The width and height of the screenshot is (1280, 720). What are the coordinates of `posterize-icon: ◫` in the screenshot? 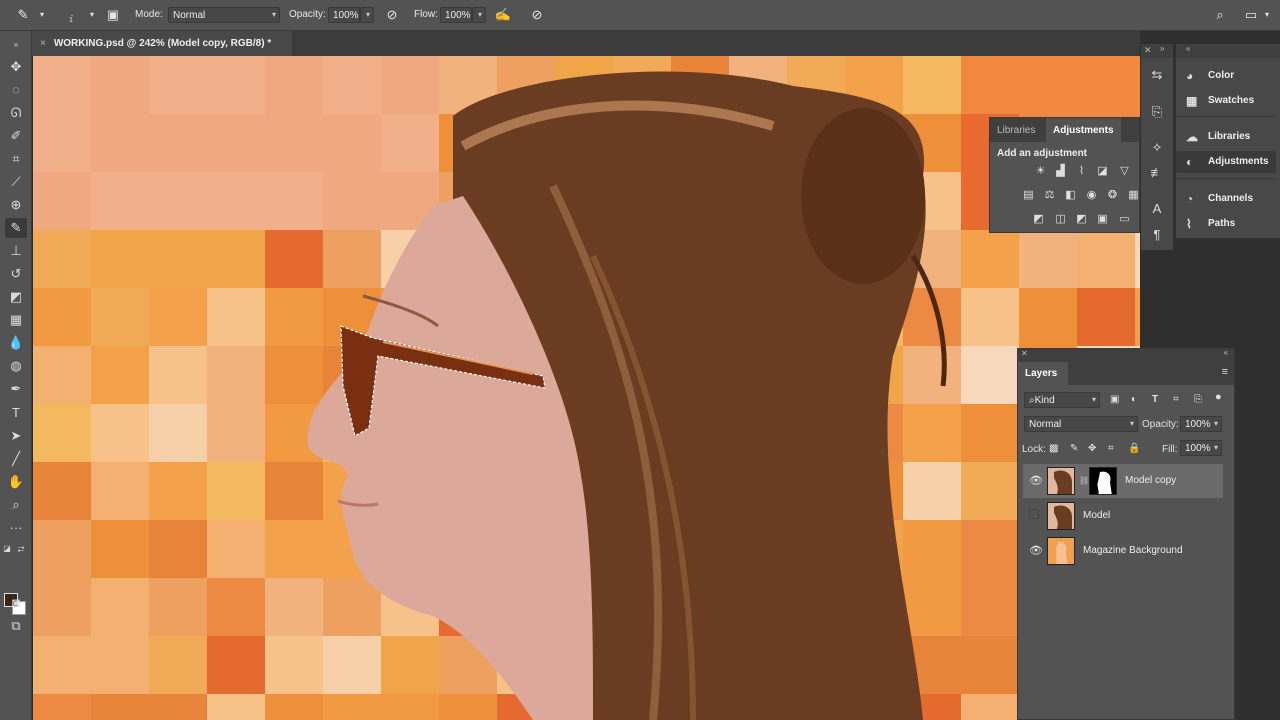 It's located at (1060, 219).